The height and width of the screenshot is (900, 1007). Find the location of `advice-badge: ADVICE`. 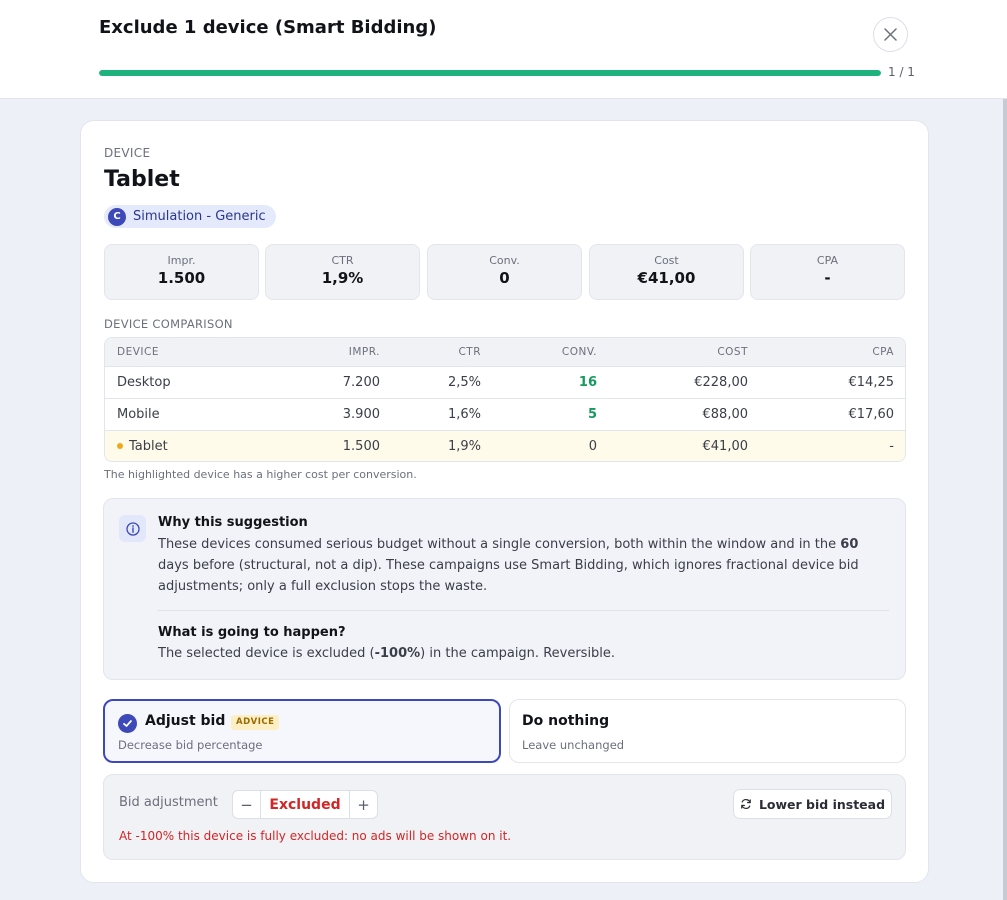

advice-badge: ADVICE is located at coordinates (255, 722).